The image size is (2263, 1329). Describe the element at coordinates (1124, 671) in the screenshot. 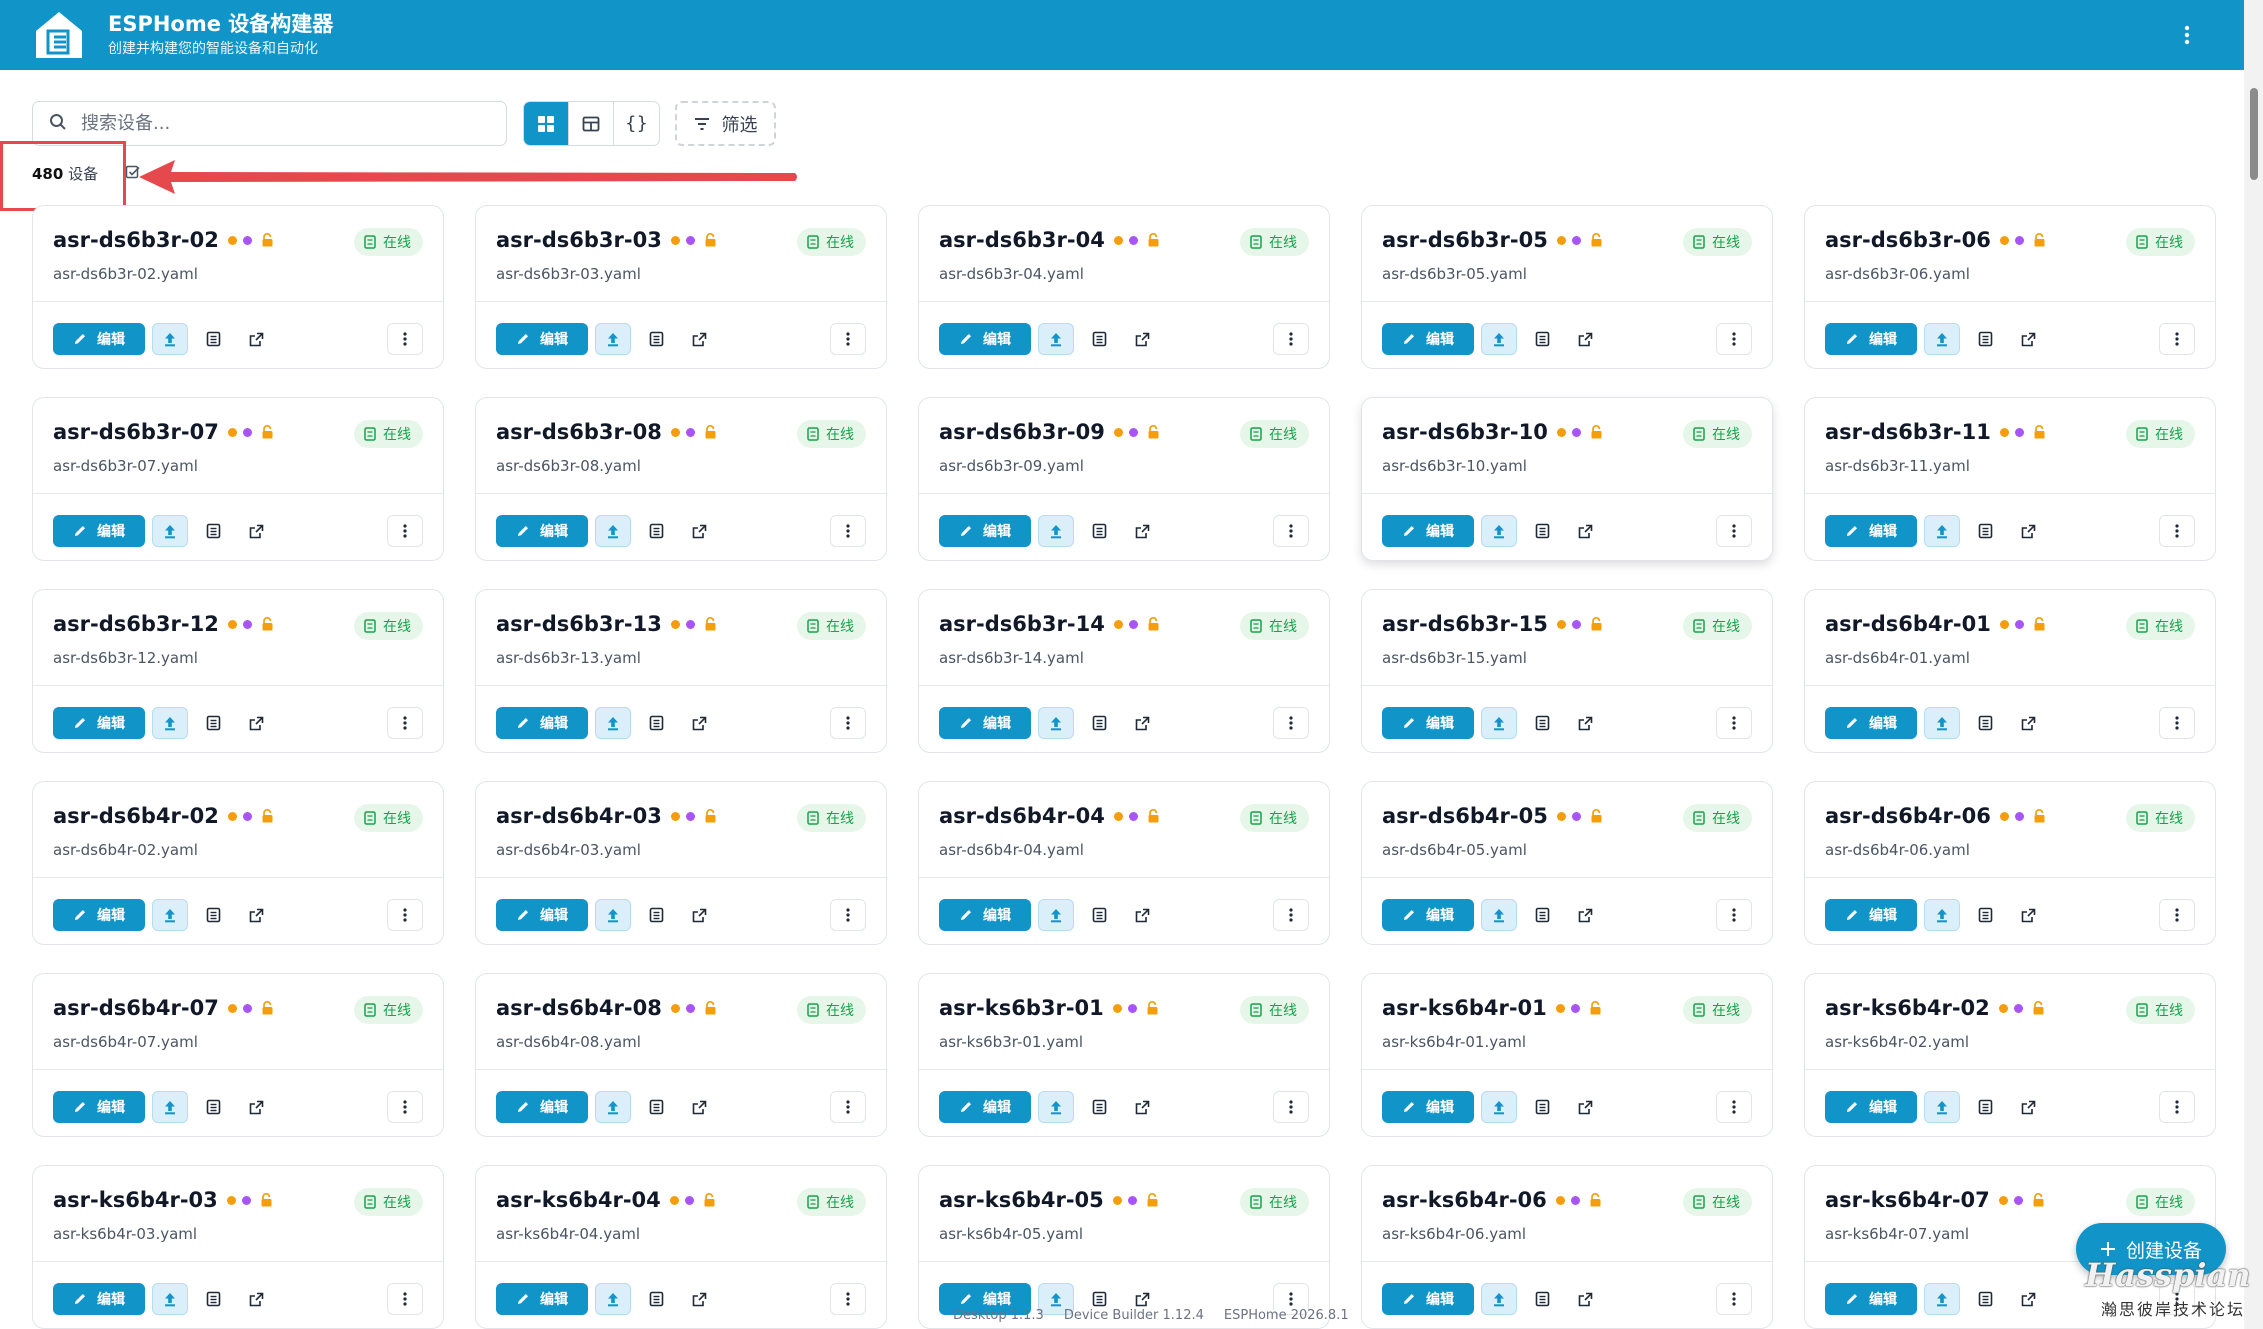

I see `device-card: asr-ds6b3r-14 asr-ds6b3r-14.yaml 在线 编辑` at that location.